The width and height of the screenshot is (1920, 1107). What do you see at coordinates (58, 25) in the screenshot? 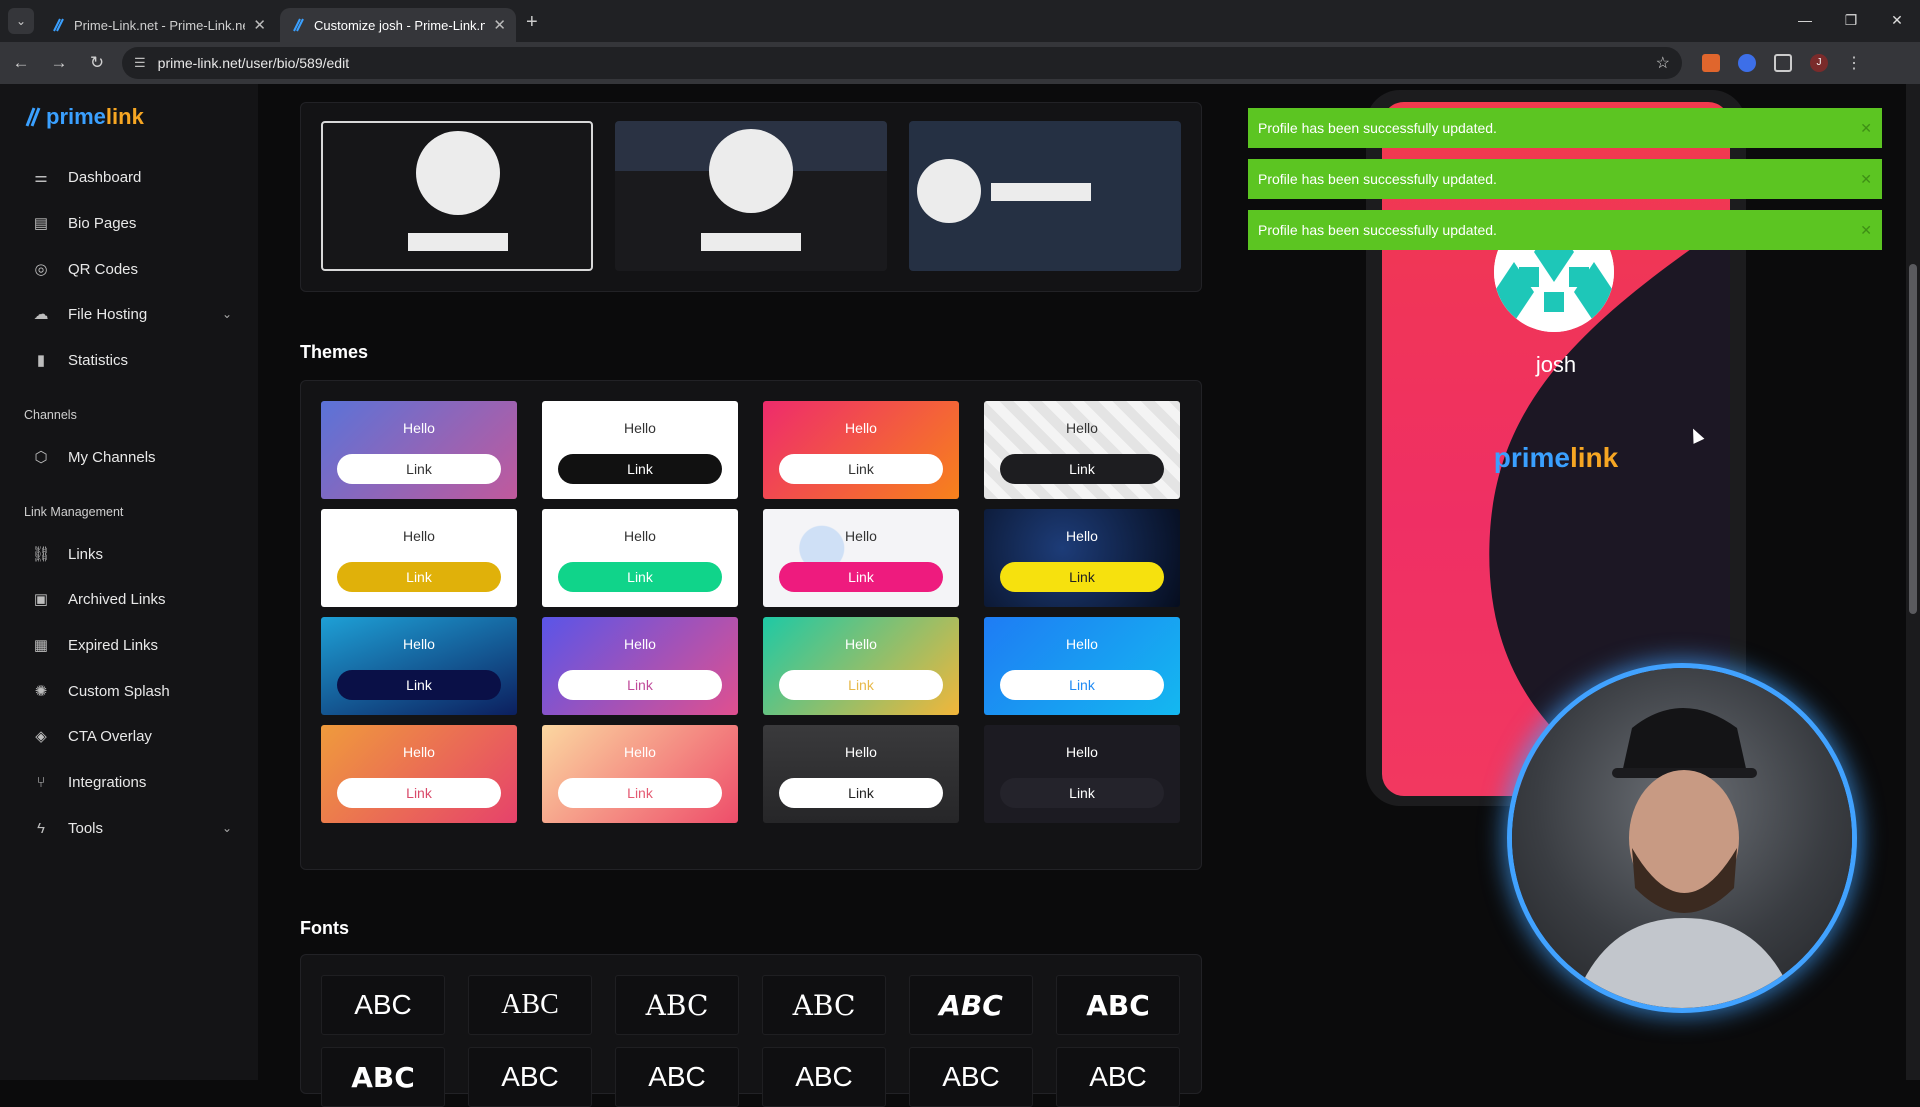
I see `primelink-favicon-icon` at bounding box center [58, 25].